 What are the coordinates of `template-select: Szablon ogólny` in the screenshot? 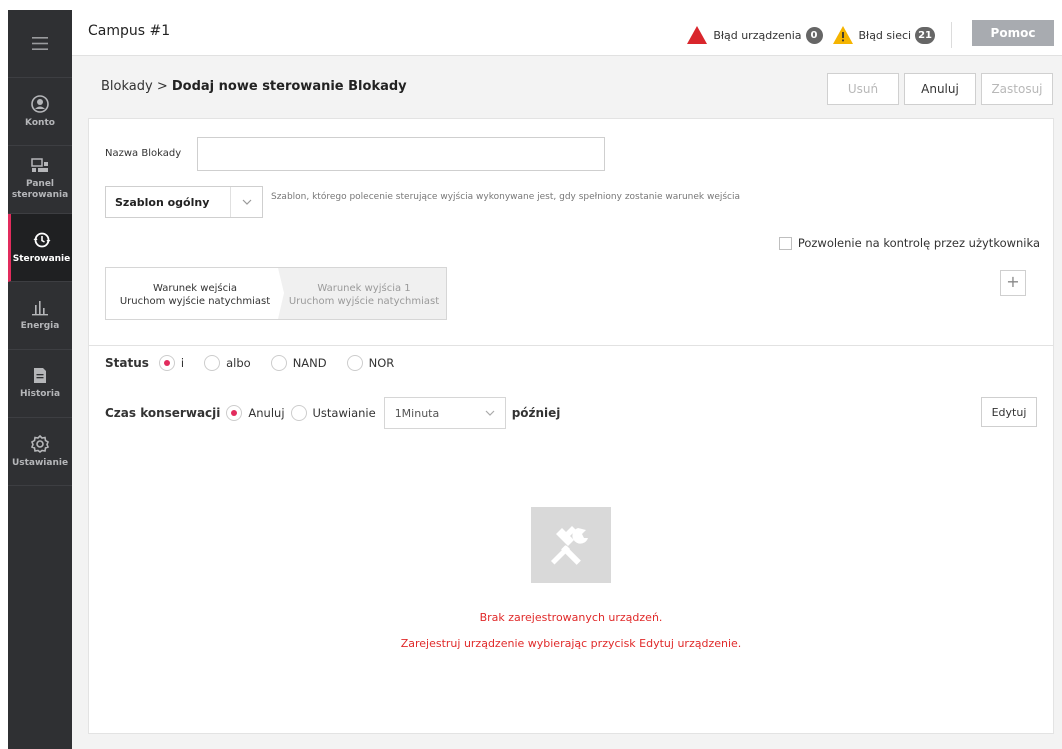 It's located at (184, 202).